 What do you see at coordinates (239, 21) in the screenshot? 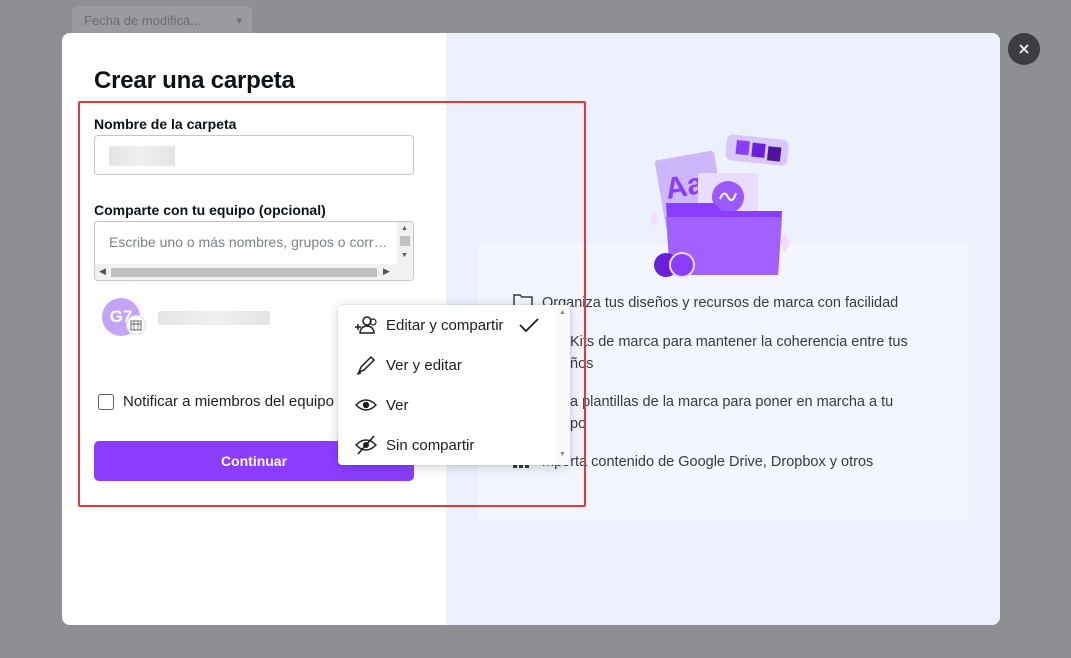
I see `chevron-down-icon: ▾` at bounding box center [239, 21].